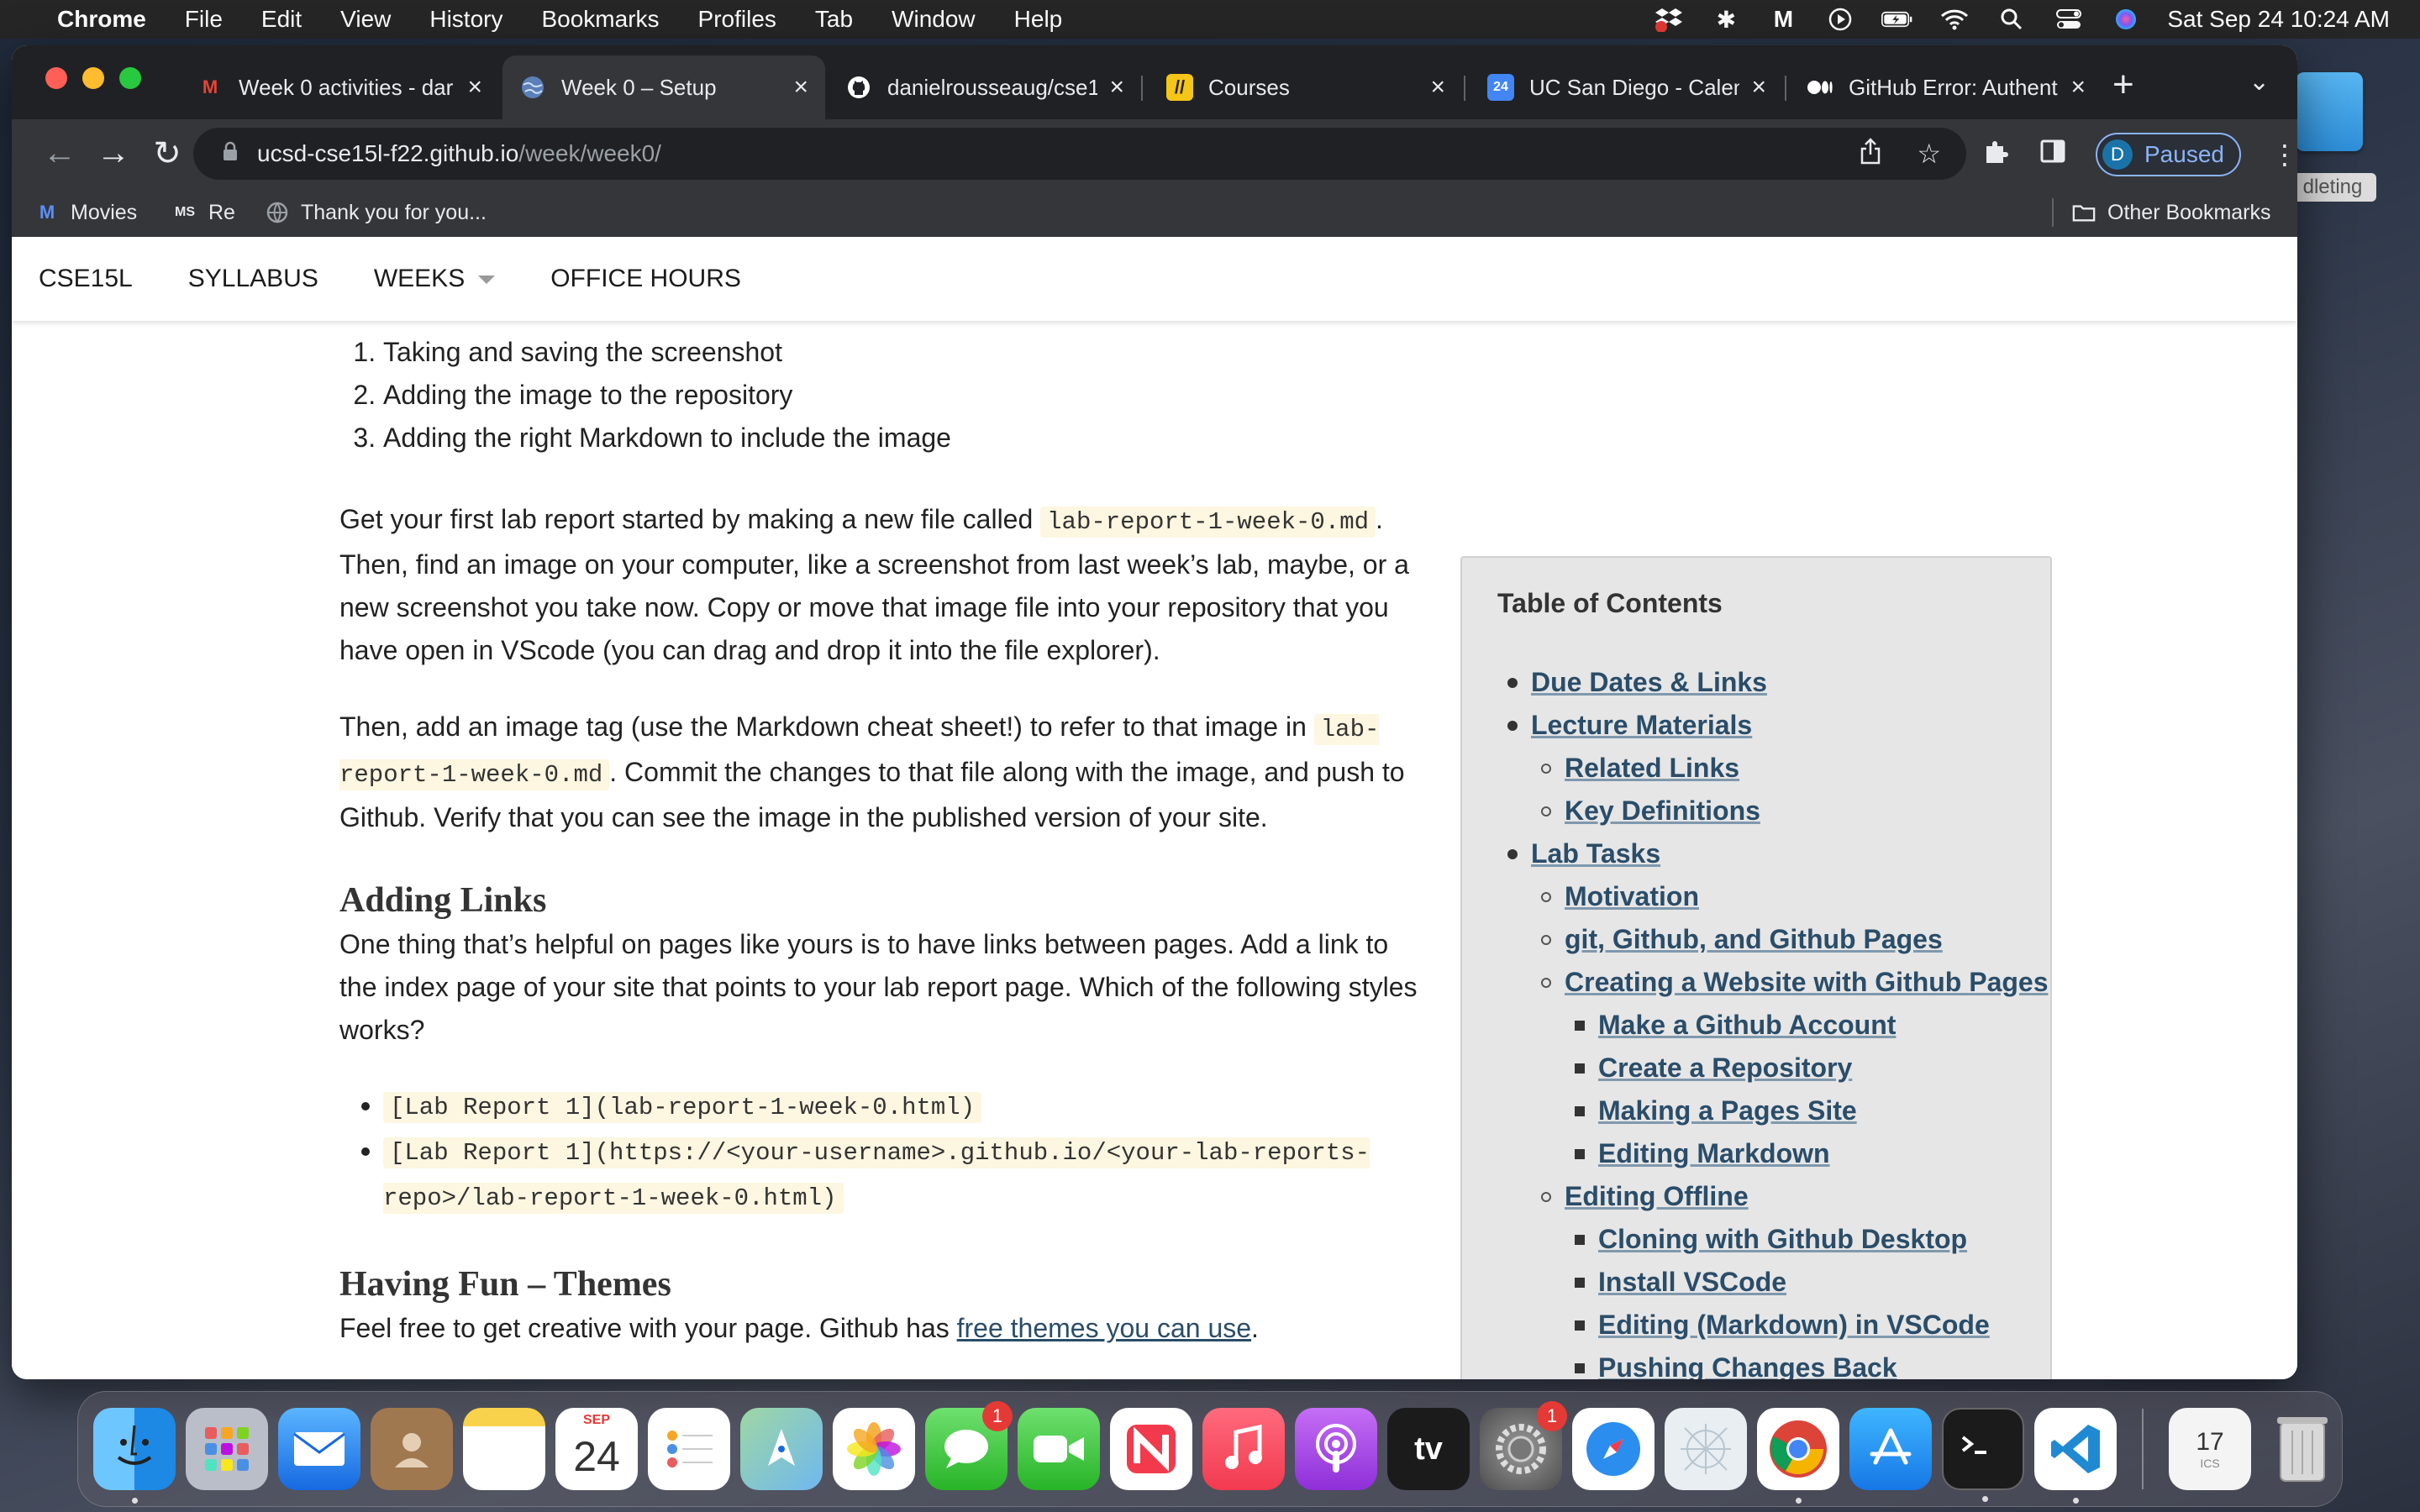  I want to click on toc-item: git, Github, and Github Pages, so click(1773, 939).